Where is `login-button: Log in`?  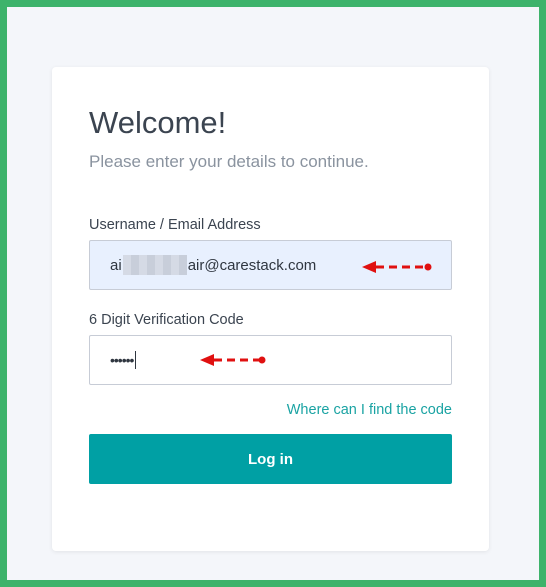 login-button: Log in is located at coordinates (270, 459).